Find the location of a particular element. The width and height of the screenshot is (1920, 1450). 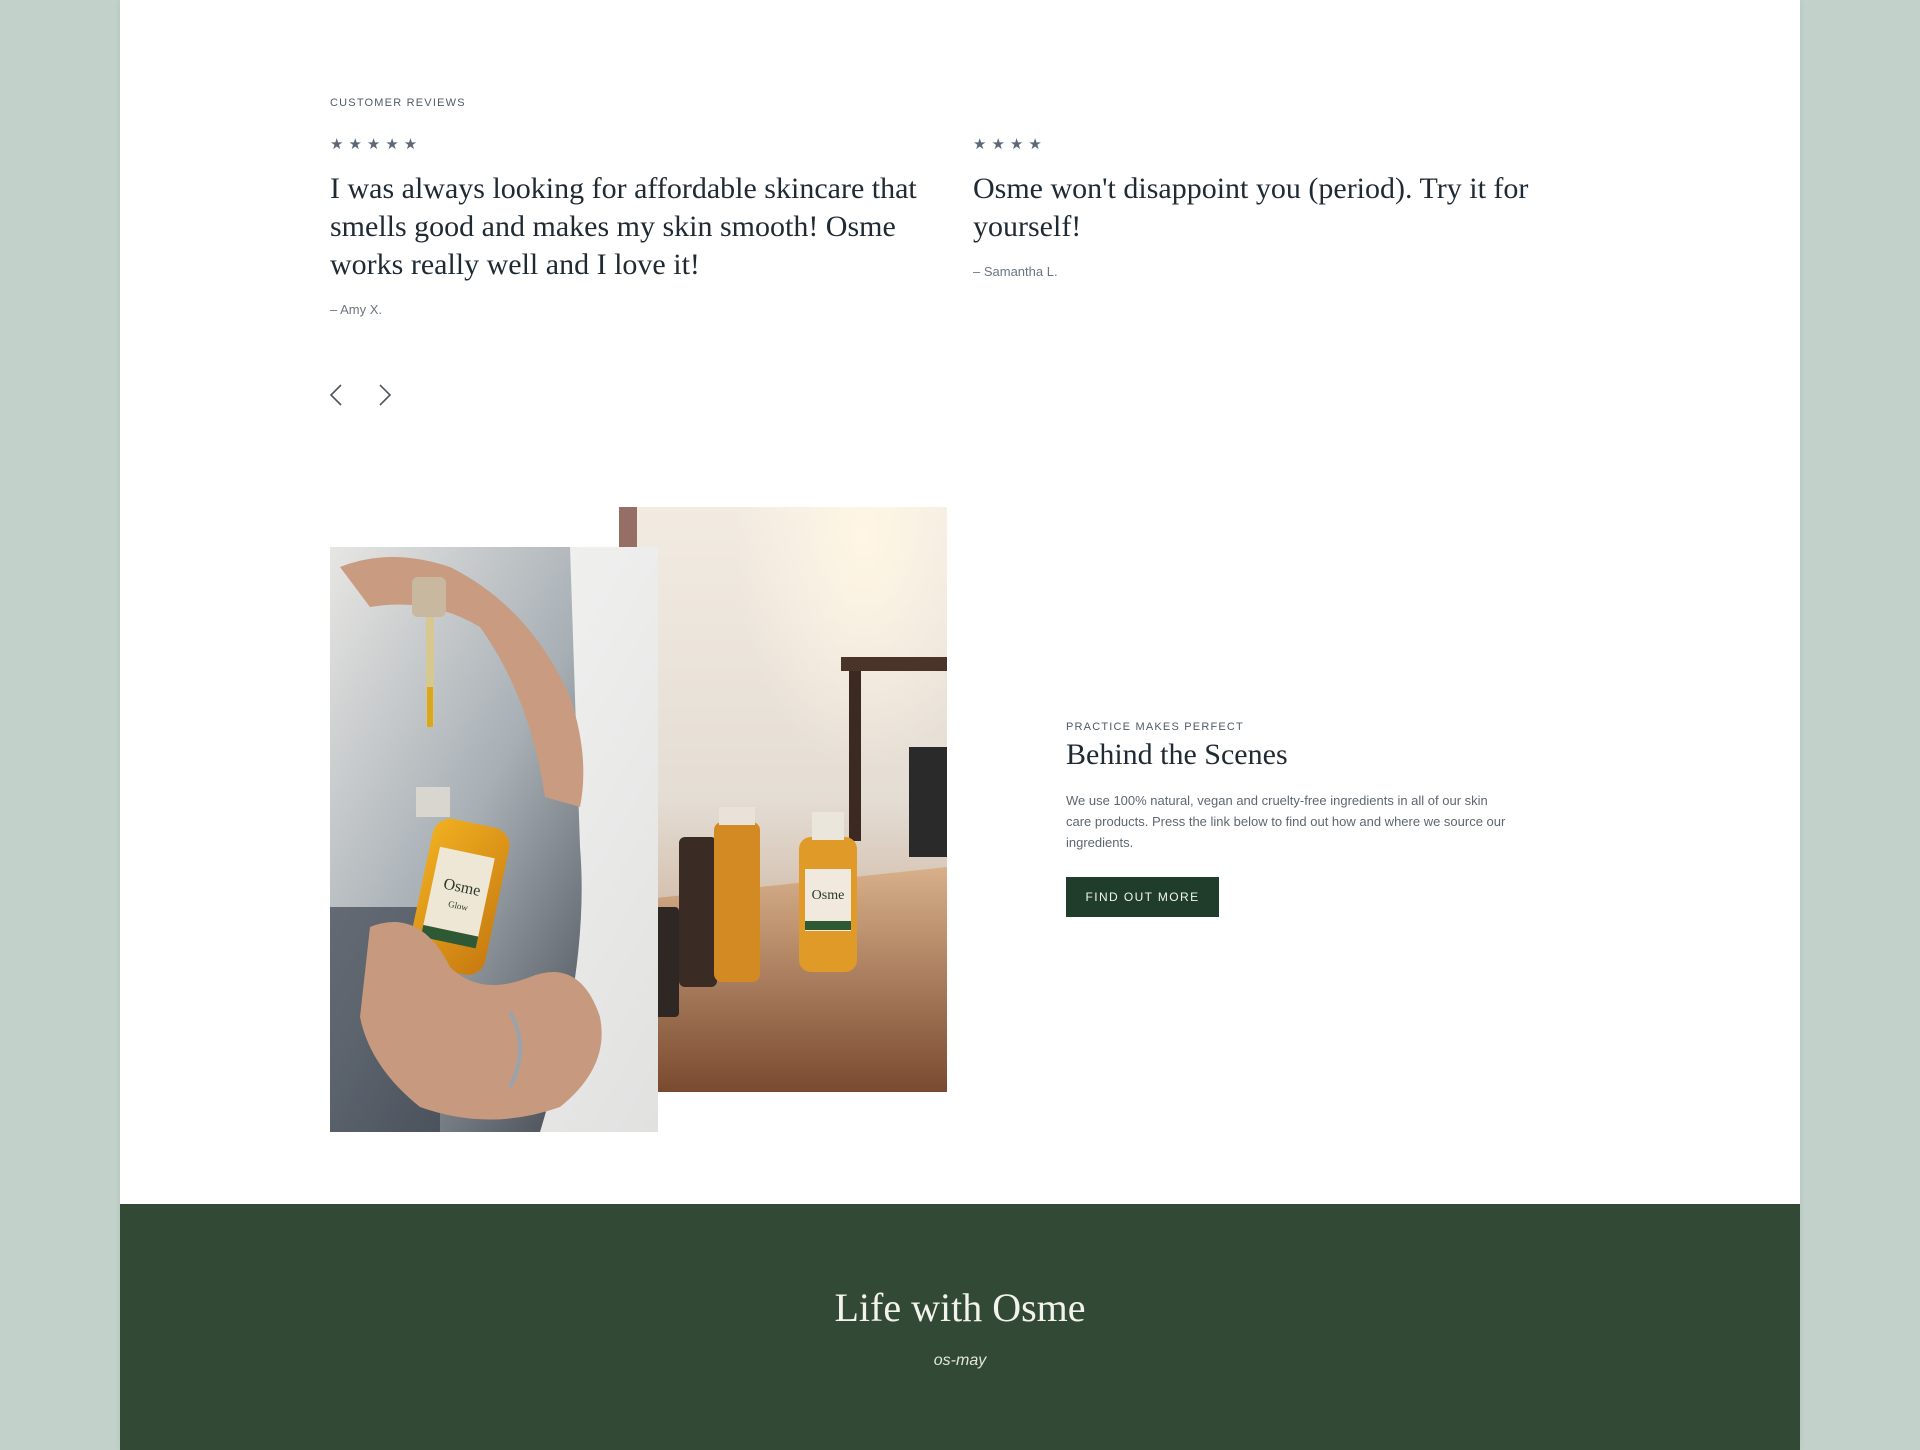

section-title: Behind the Scenes is located at coordinates (1177, 754).